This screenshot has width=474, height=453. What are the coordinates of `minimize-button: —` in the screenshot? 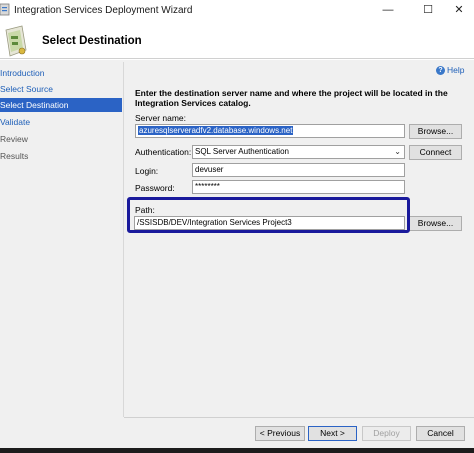 It's located at (388, 10).